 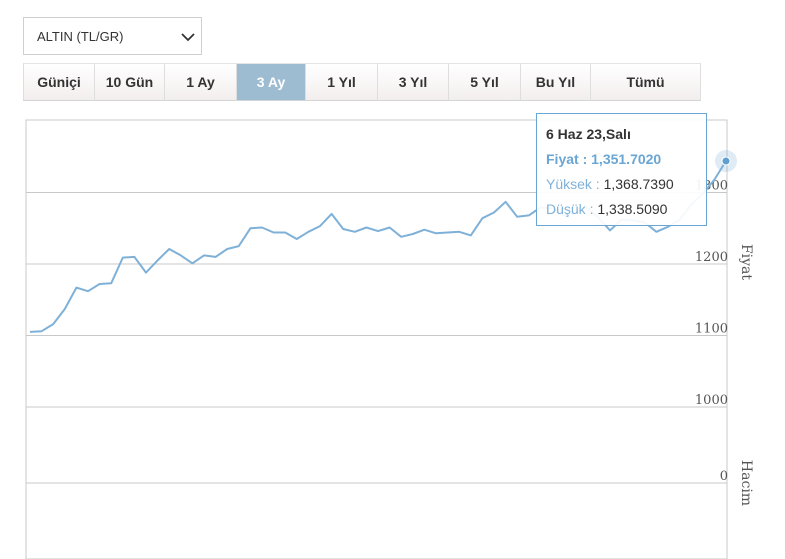 I want to click on tooltip-high-label: Yüksek, so click(x=569, y=184).